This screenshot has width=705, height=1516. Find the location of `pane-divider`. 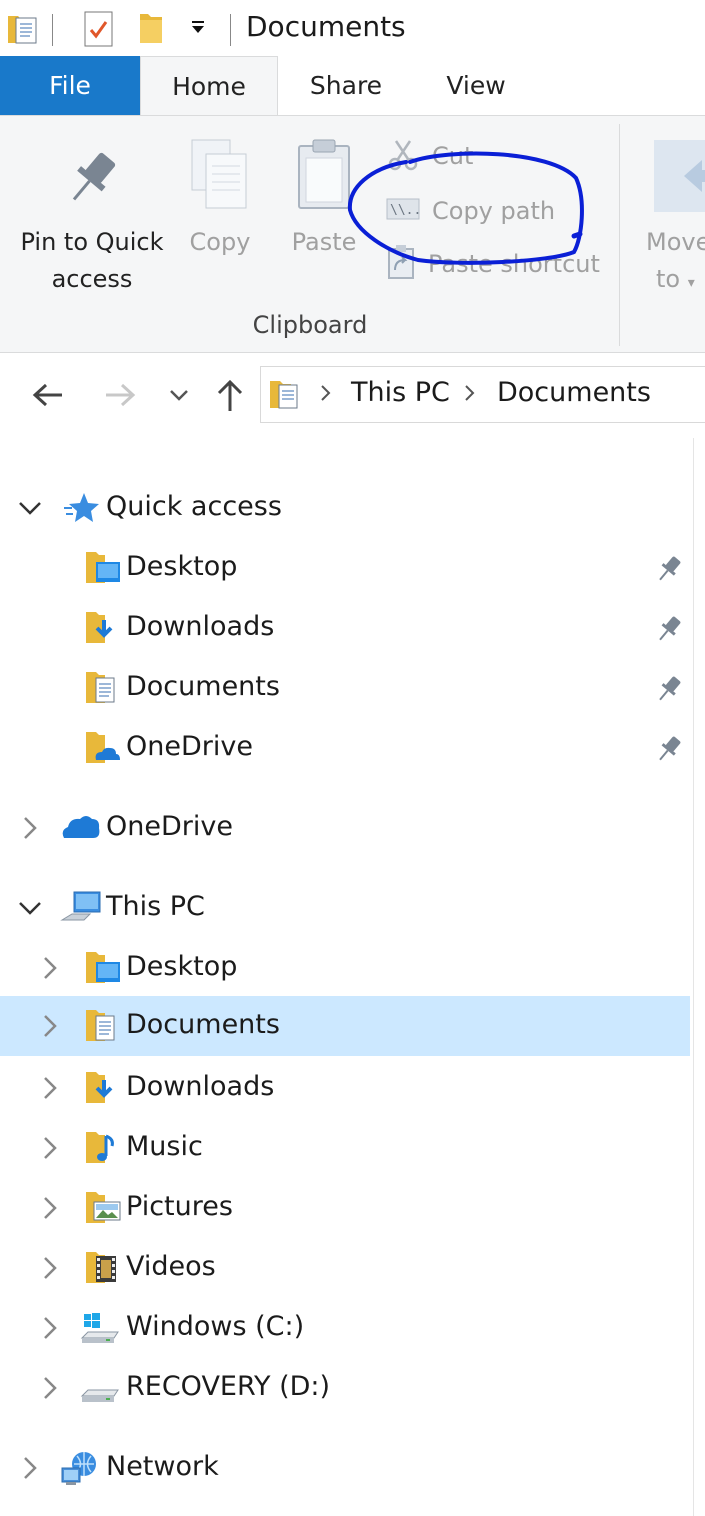

pane-divider is located at coordinates (693, 977).